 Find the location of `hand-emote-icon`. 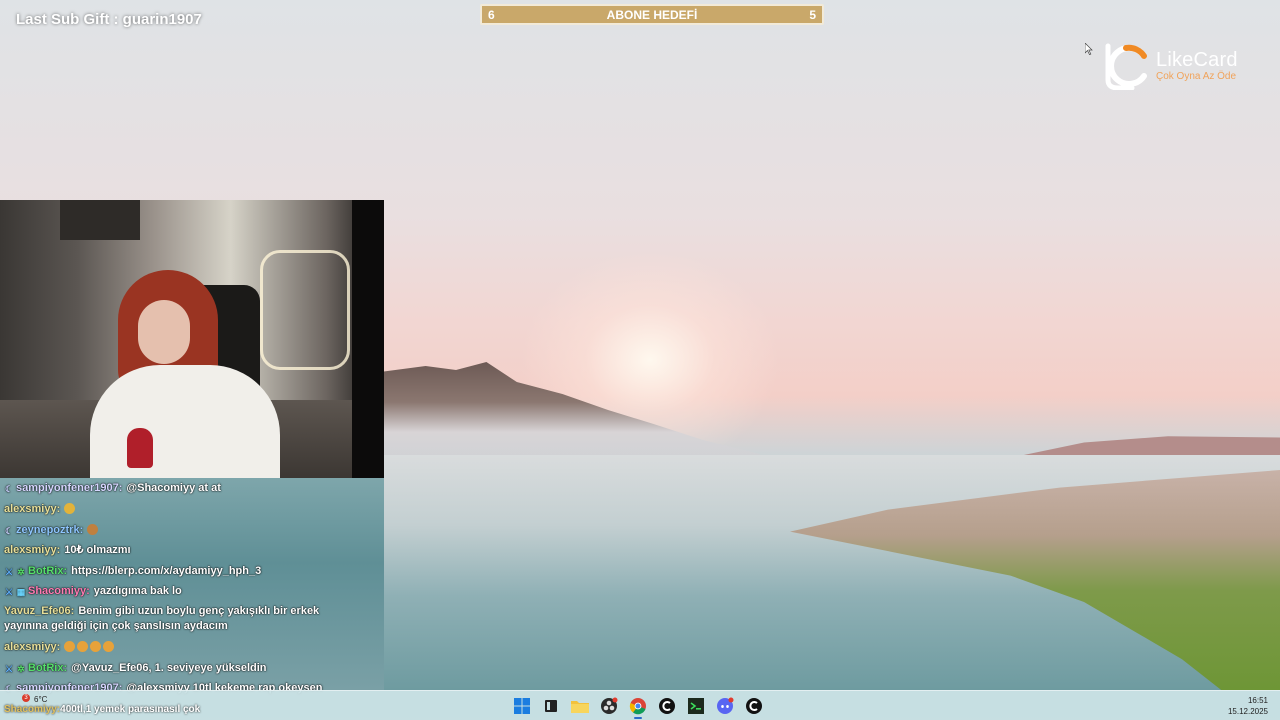

hand-emote-icon is located at coordinates (70, 508).